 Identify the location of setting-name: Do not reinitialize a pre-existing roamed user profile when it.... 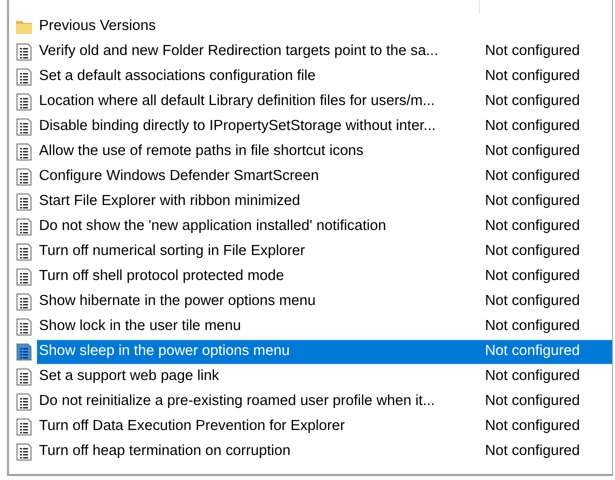
(237, 401).